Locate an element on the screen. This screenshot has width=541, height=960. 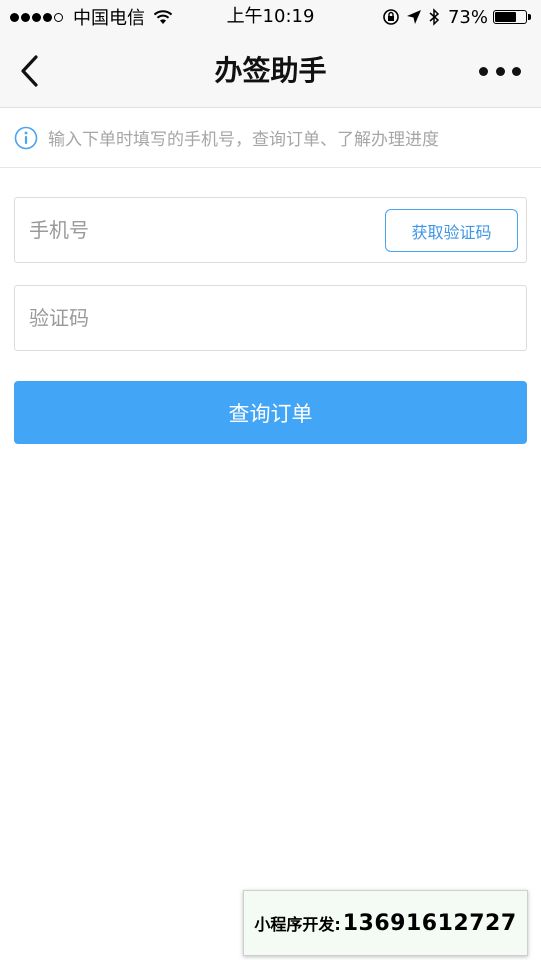
info-hint: 输入下单时填写的手机号，查询订单、了解办理进度 is located at coordinates (270, 138).